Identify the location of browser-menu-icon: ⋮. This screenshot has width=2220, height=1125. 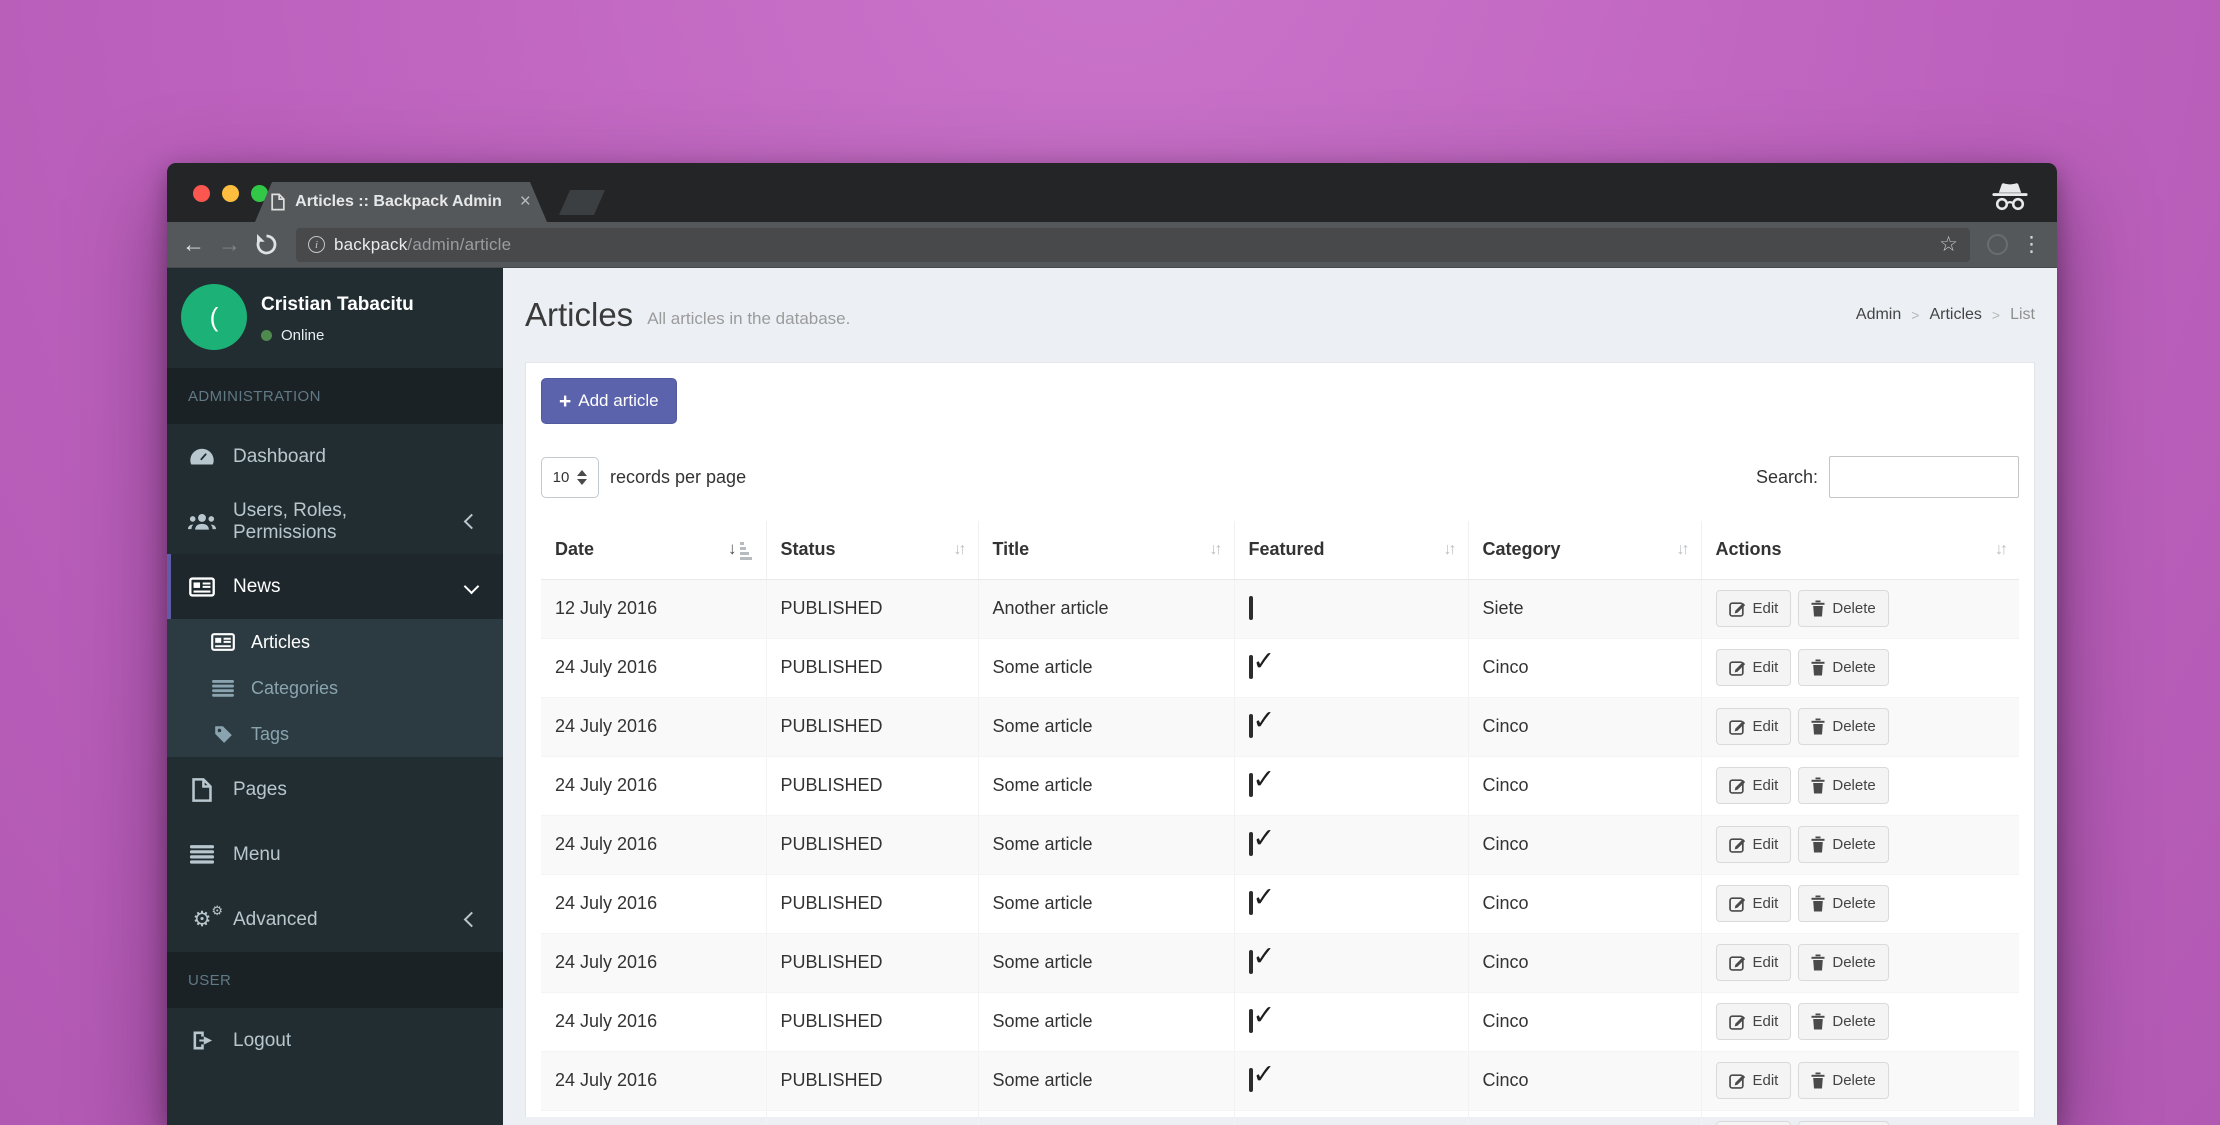
(2031, 244).